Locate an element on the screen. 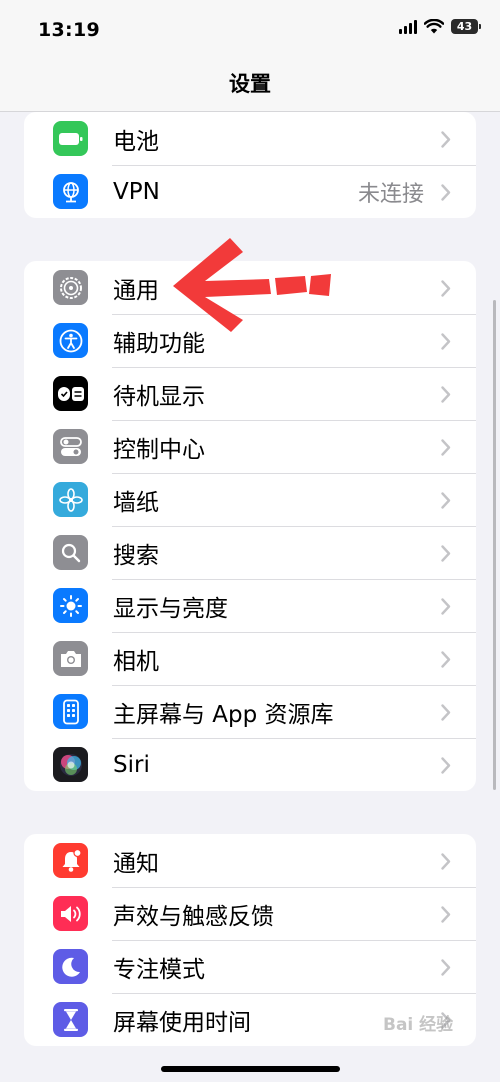 The height and width of the screenshot is (1082, 500). settings-row-focus: 专注模式 is located at coordinates (250, 966).